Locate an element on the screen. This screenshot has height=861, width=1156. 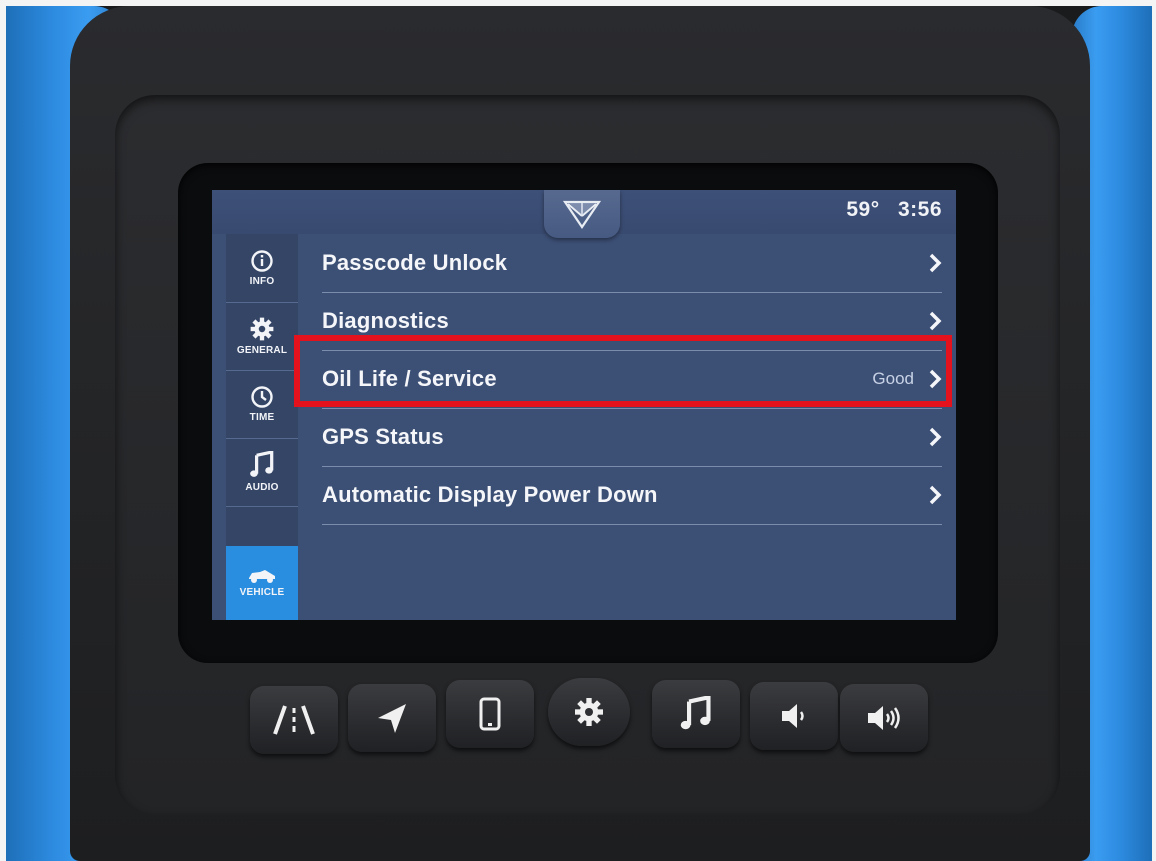
sidebar-item-general: GENERAL is located at coordinates (262, 336).